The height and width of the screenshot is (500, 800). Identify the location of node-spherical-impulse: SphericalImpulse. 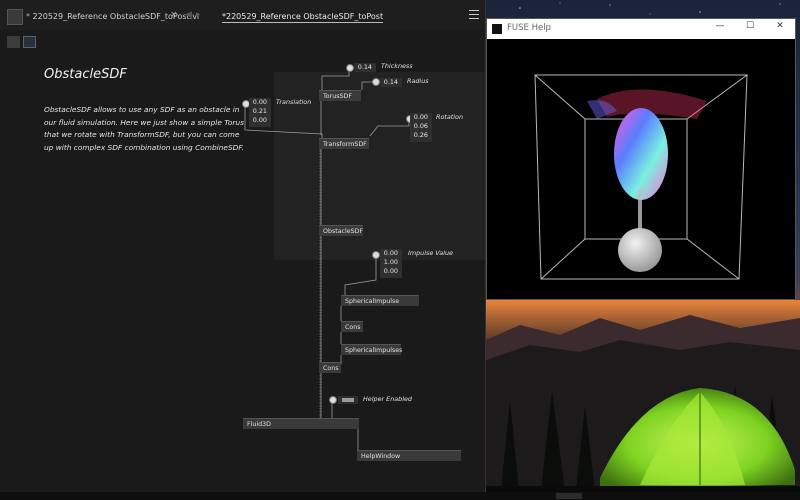
(380, 300).